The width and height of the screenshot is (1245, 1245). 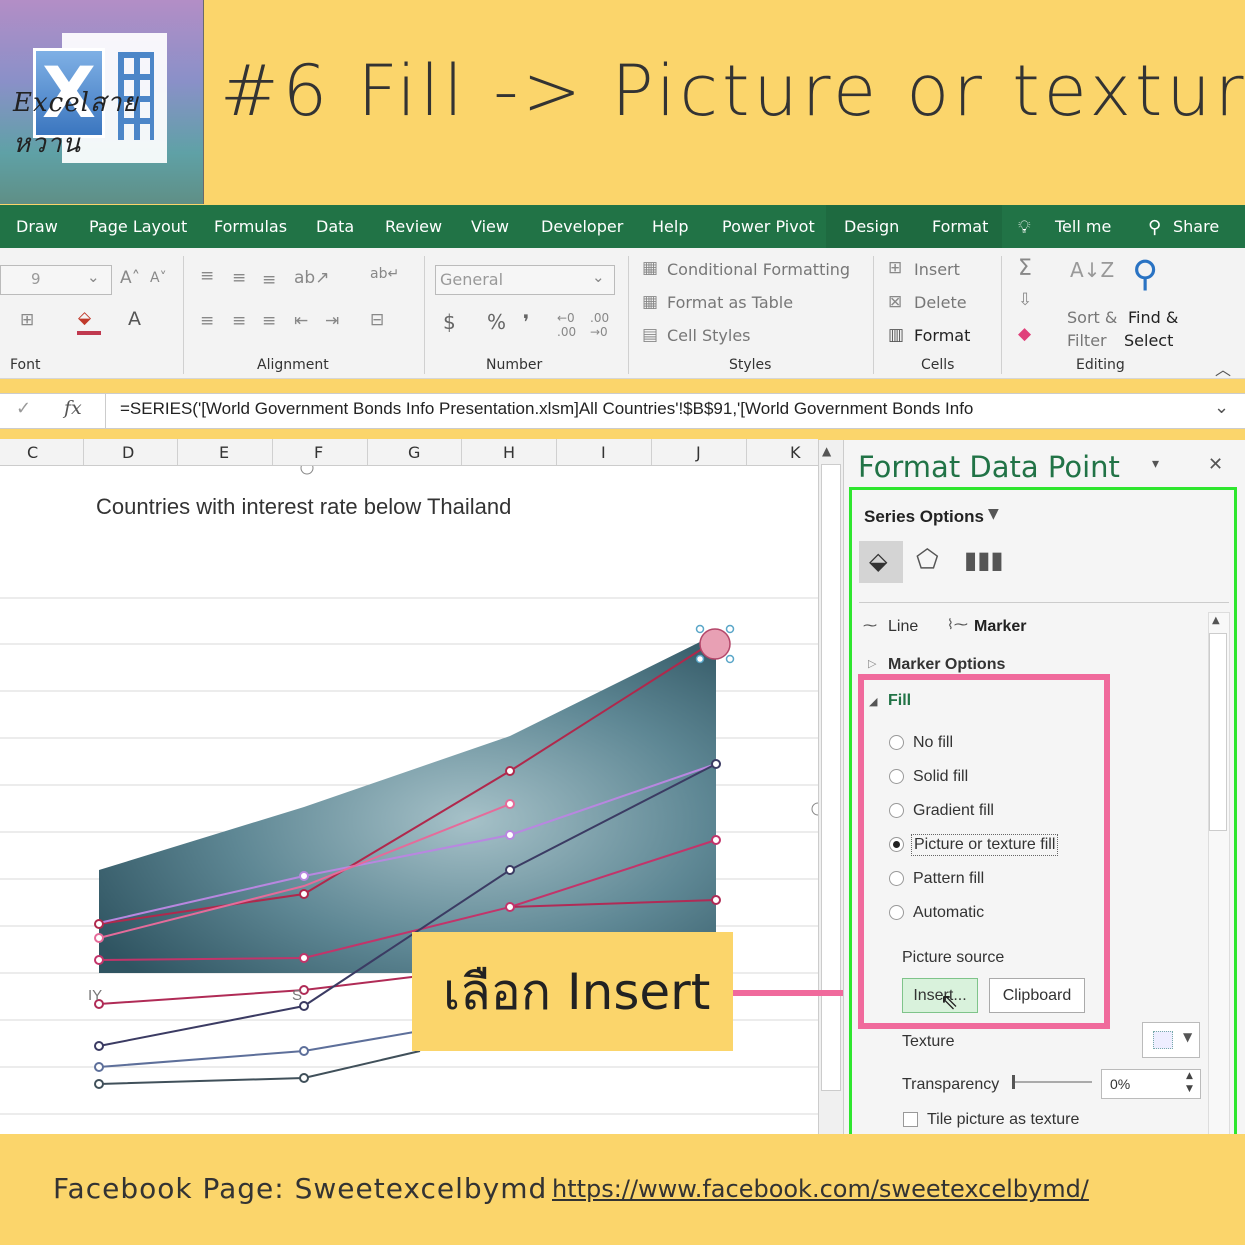 What do you see at coordinates (872, 663) in the screenshot?
I see `expand-triangle-icon: ▷` at bounding box center [872, 663].